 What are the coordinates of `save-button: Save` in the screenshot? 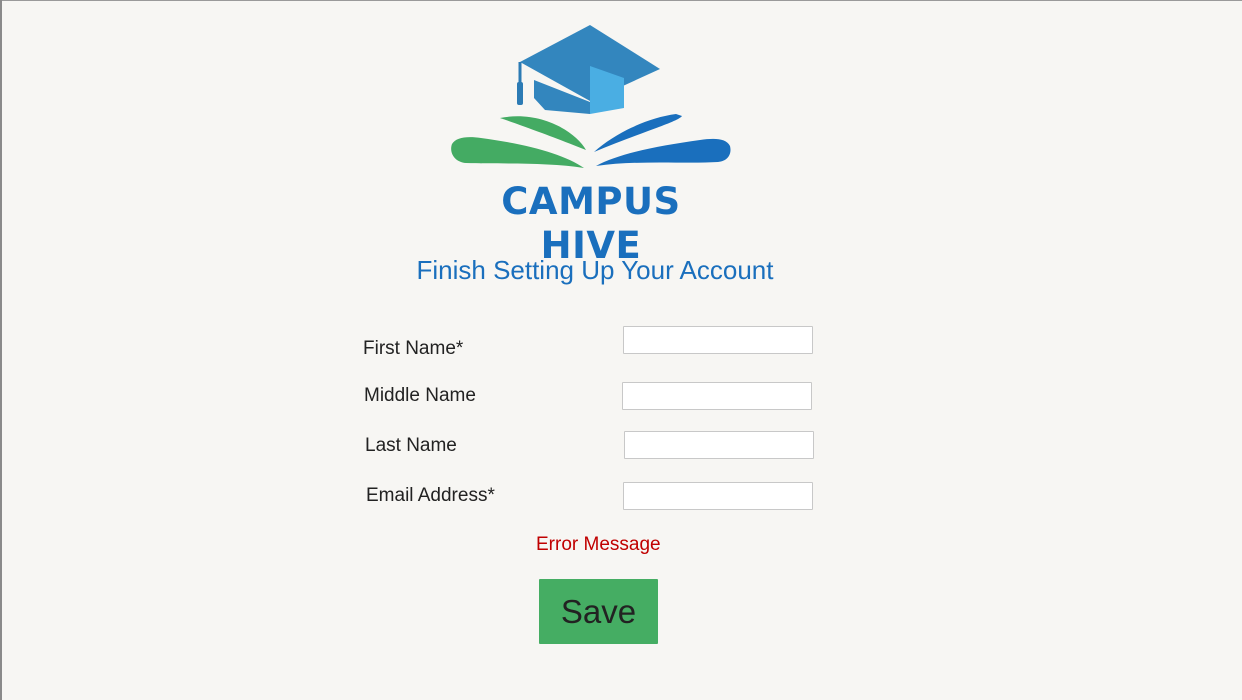 It's located at (598, 611).